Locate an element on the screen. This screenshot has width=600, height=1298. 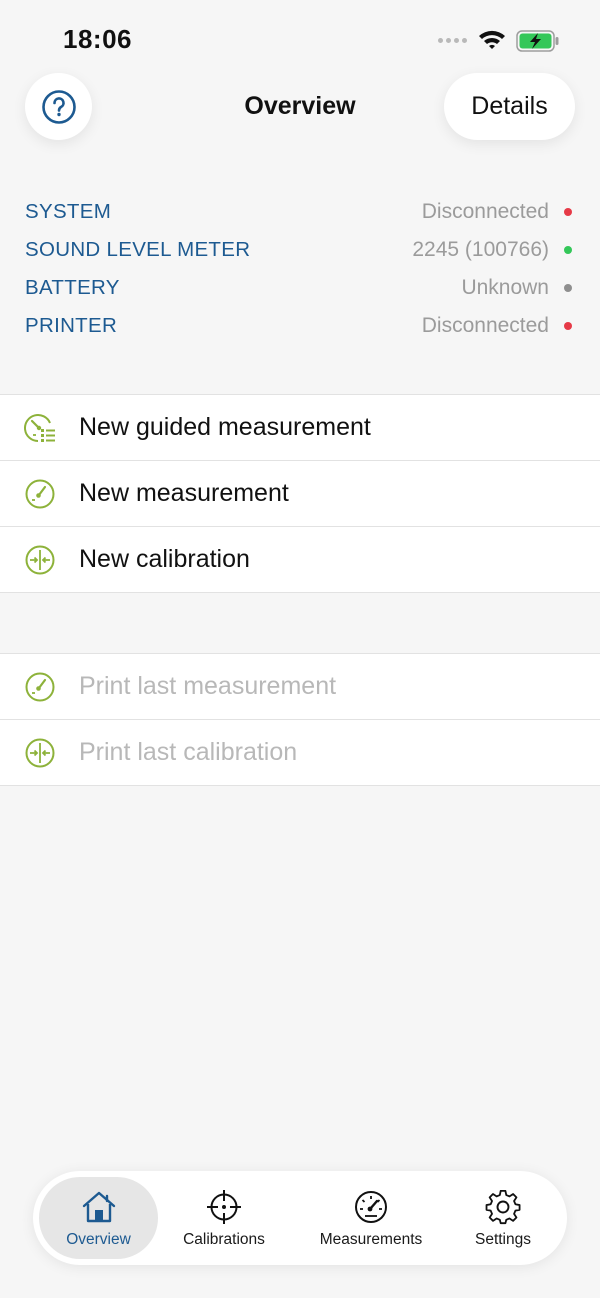
print-last-calibration-button: Print last calibration is located at coordinates (300, 753).